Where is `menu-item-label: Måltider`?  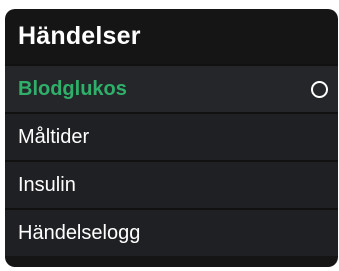 menu-item-label: Måltider is located at coordinates (54, 136).